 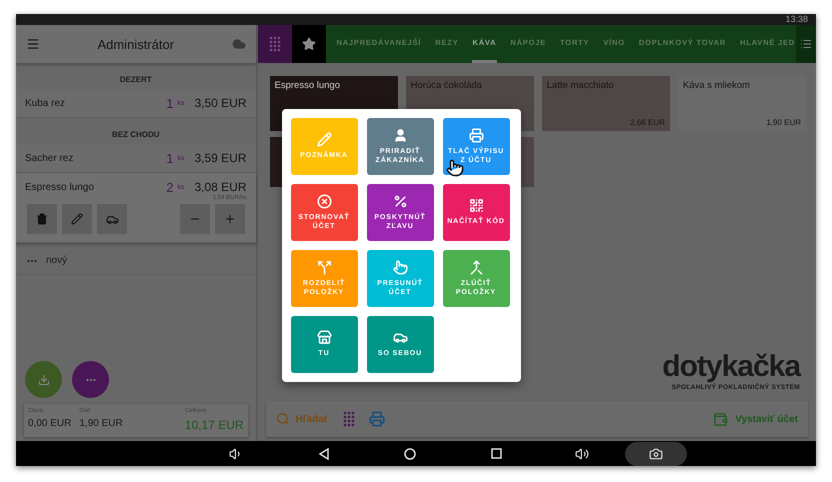 What do you see at coordinates (307, 85) in the screenshot?
I see `product-name: Espresso lungo` at bounding box center [307, 85].